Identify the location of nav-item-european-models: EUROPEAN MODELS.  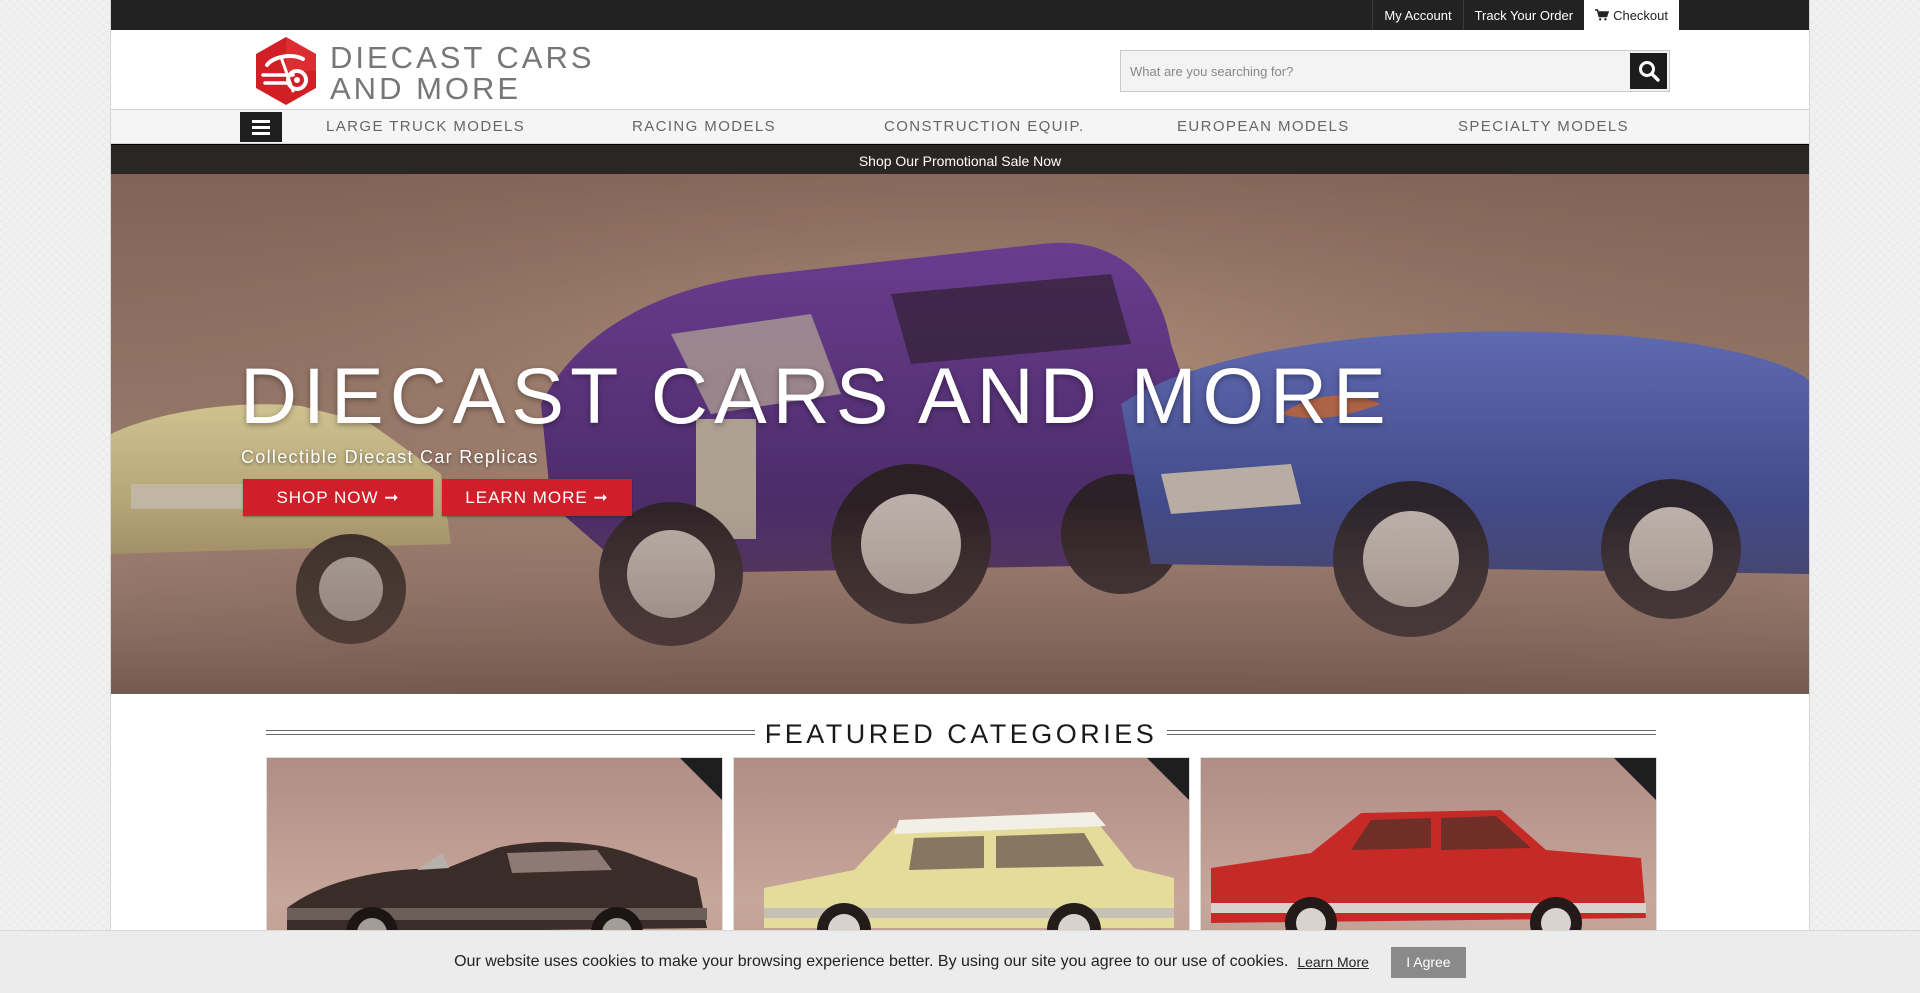
(1263, 126).